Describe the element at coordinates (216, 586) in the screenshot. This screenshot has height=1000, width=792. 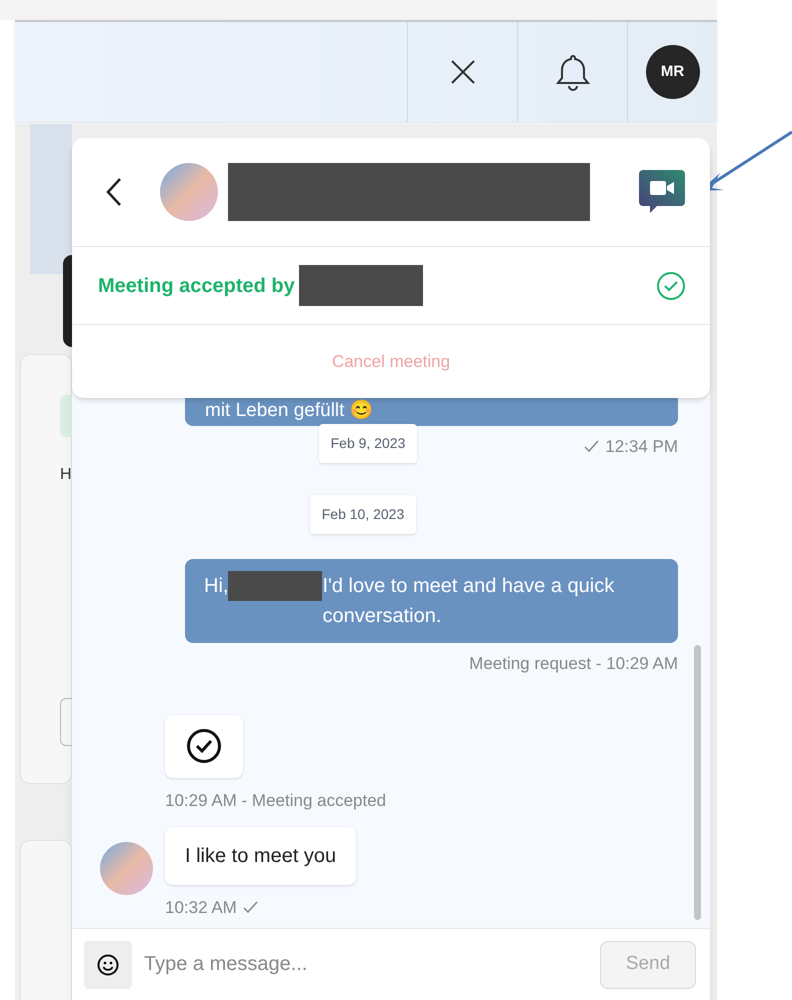
I see `message-text: Hi,` at that location.